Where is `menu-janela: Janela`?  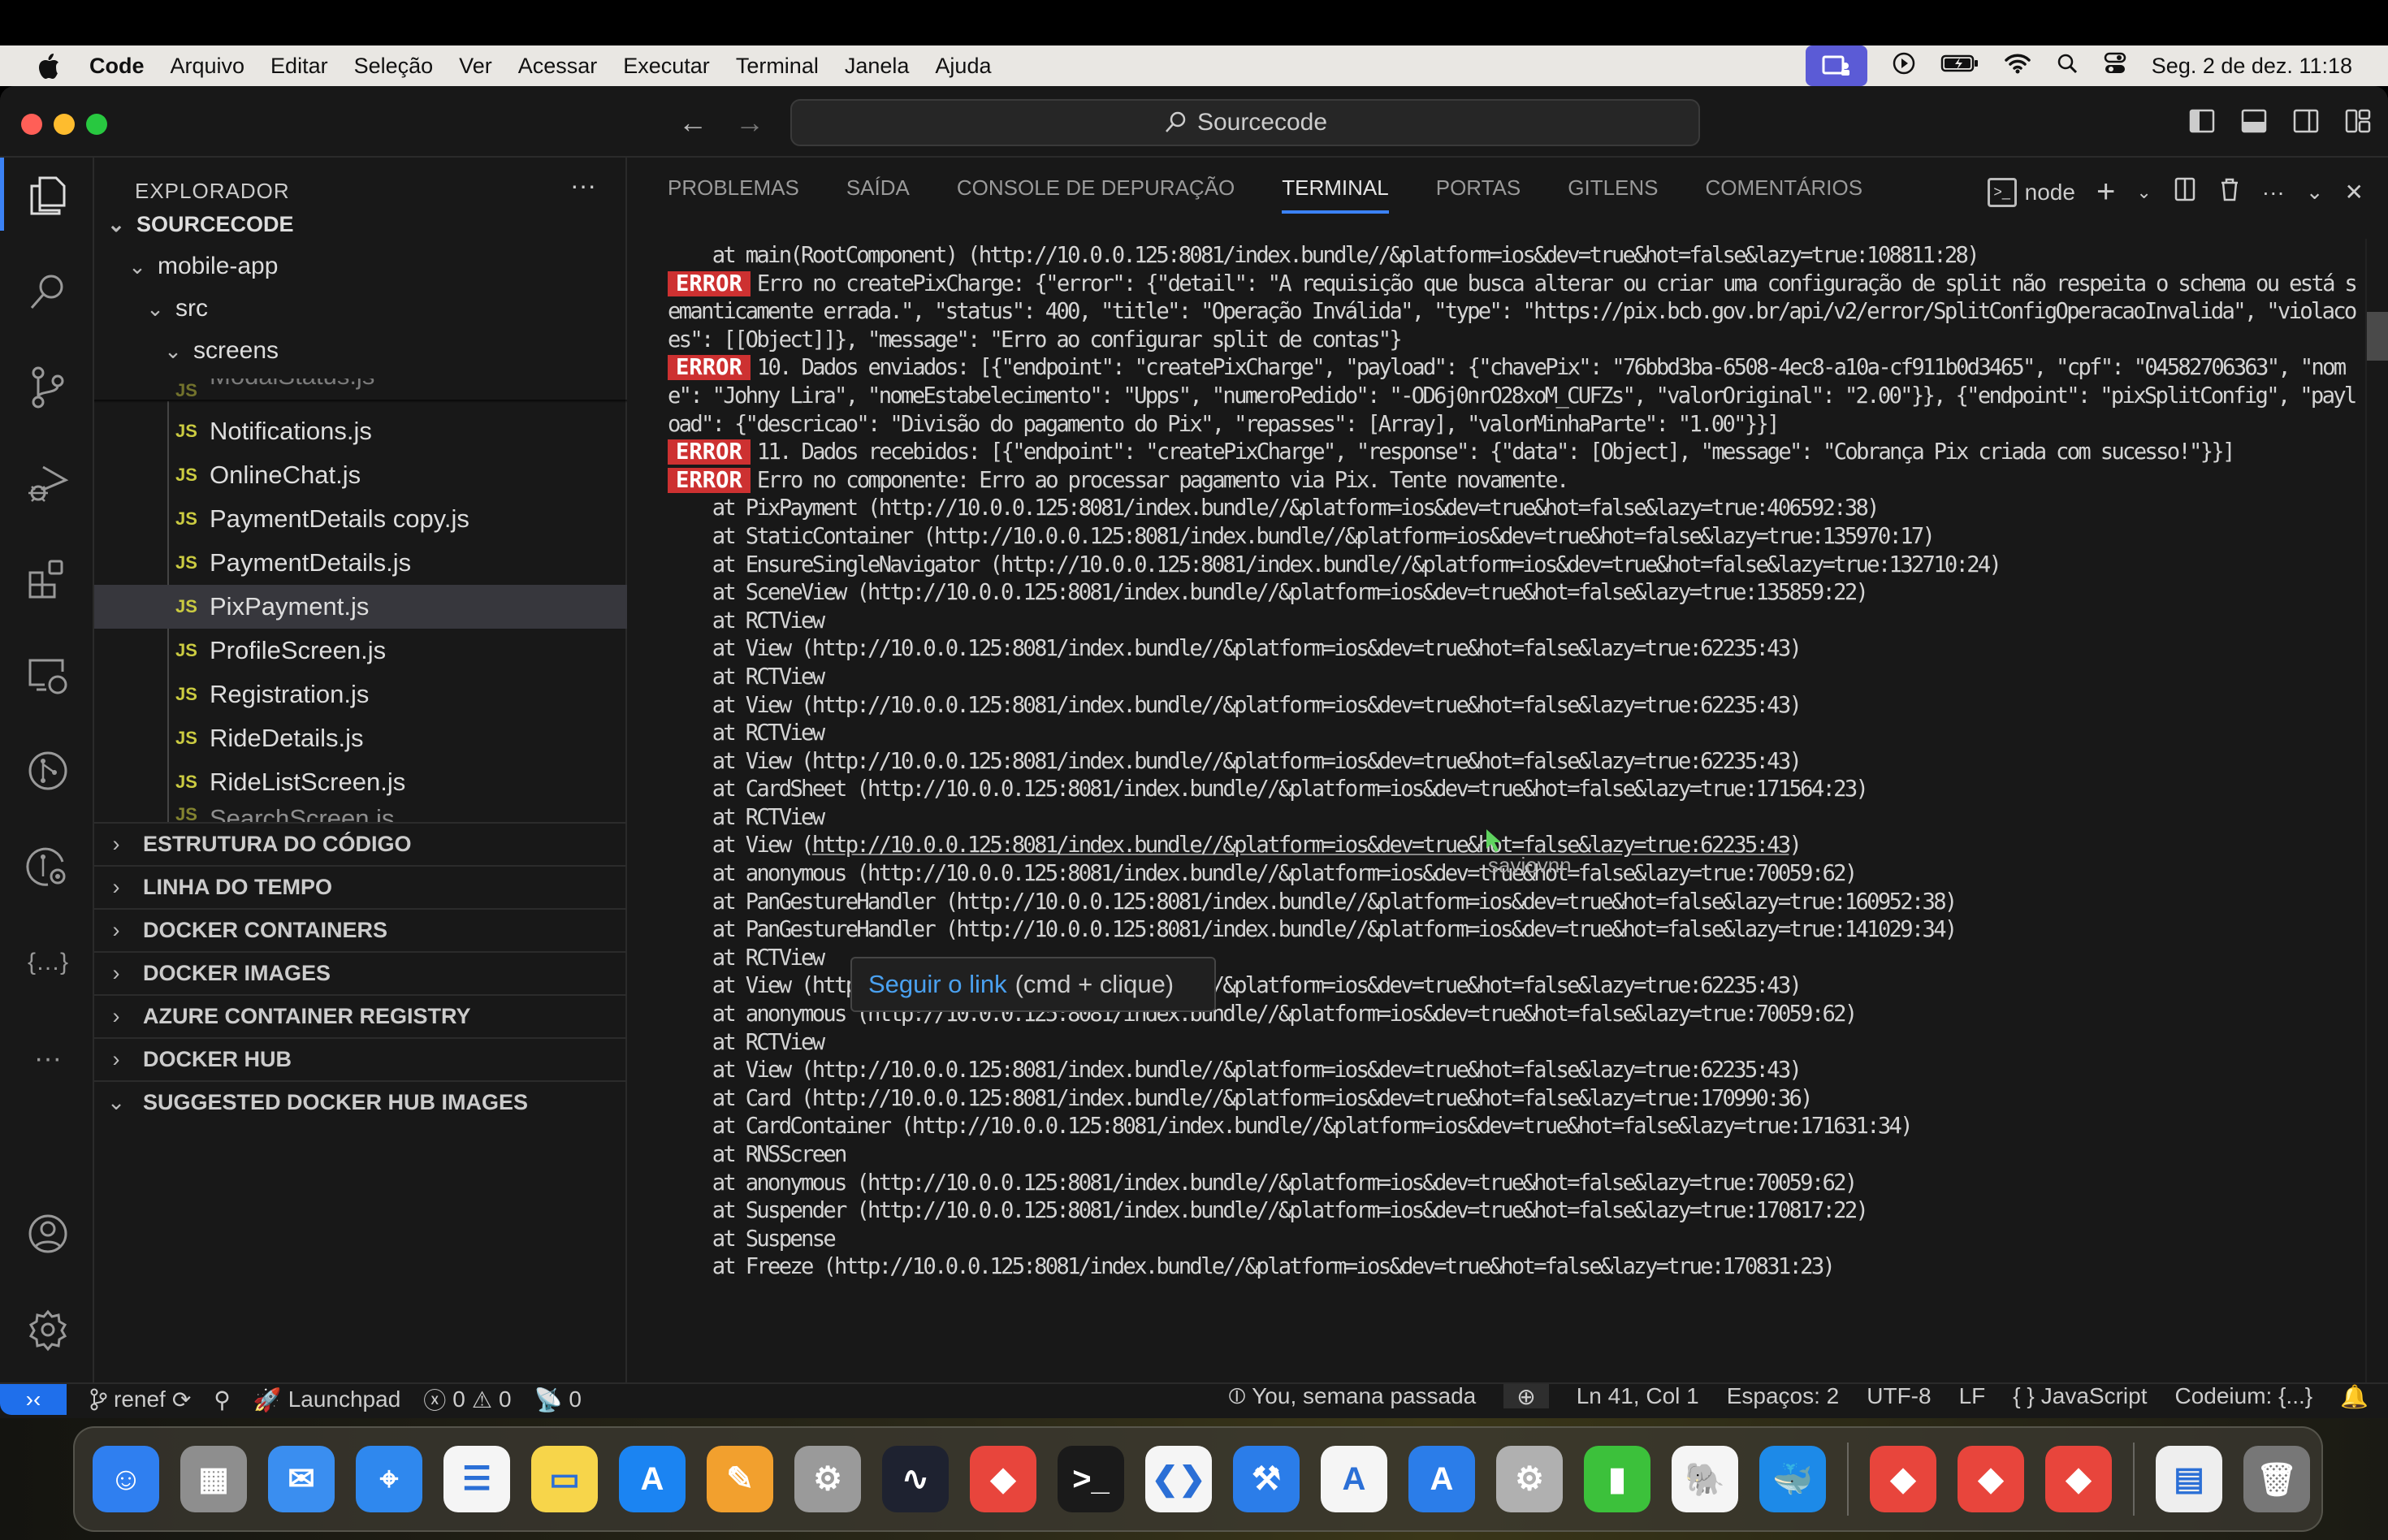 menu-janela: Janela is located at coordinates (877, 66).